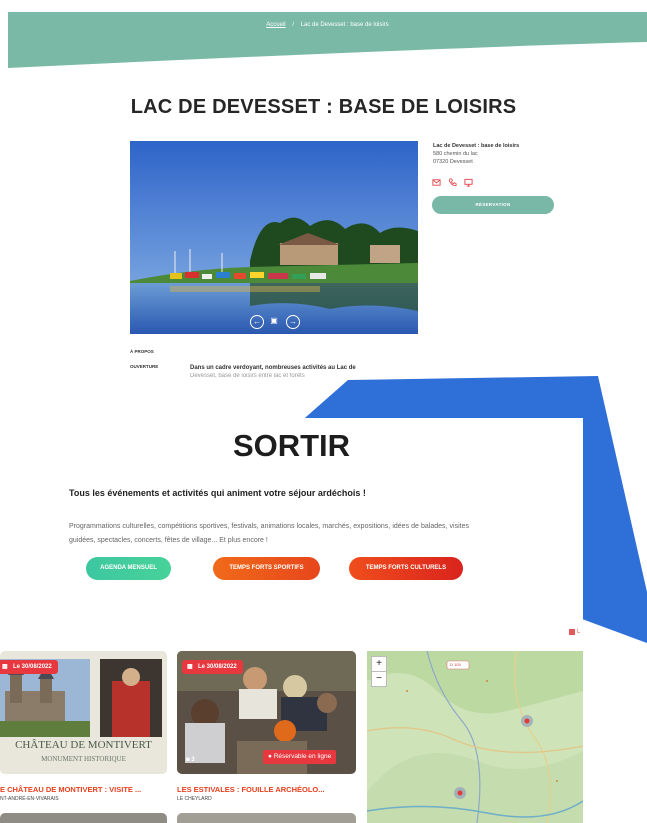 The height and width of the screenshot is (823, 647). Describe the element at coordinates (476, 146) in the screenshot. I see `address-name: Lac de Devesset : base de loisirs` at that location.